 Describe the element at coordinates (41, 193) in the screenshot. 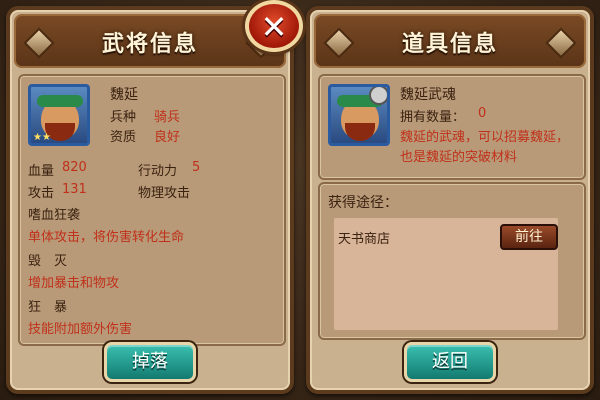

I see `atk-label: 攻击` at that location.